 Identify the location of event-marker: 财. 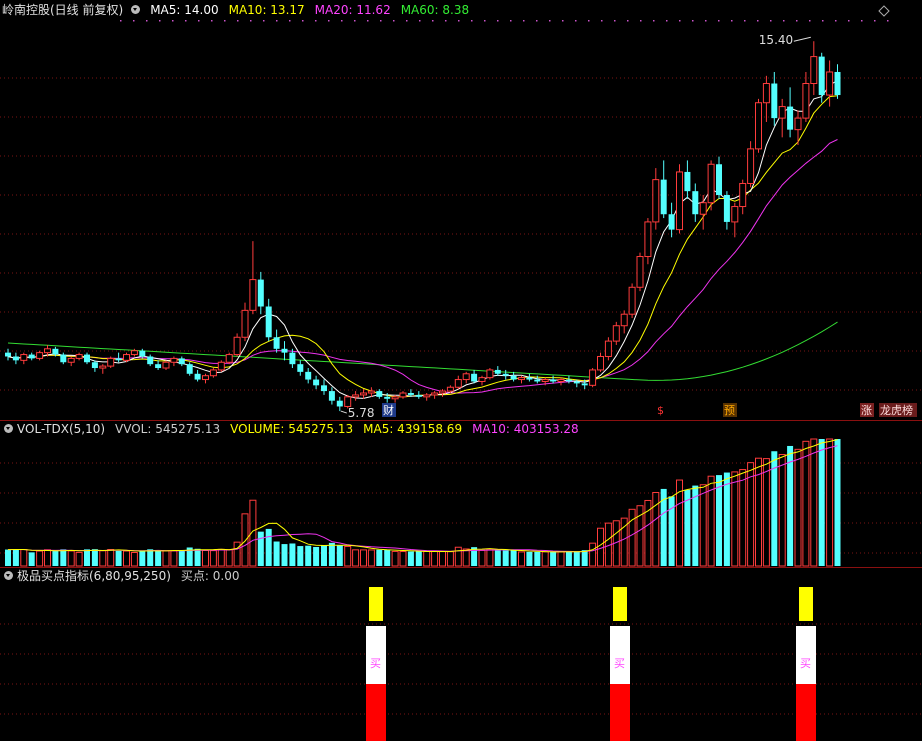
(388, 410).